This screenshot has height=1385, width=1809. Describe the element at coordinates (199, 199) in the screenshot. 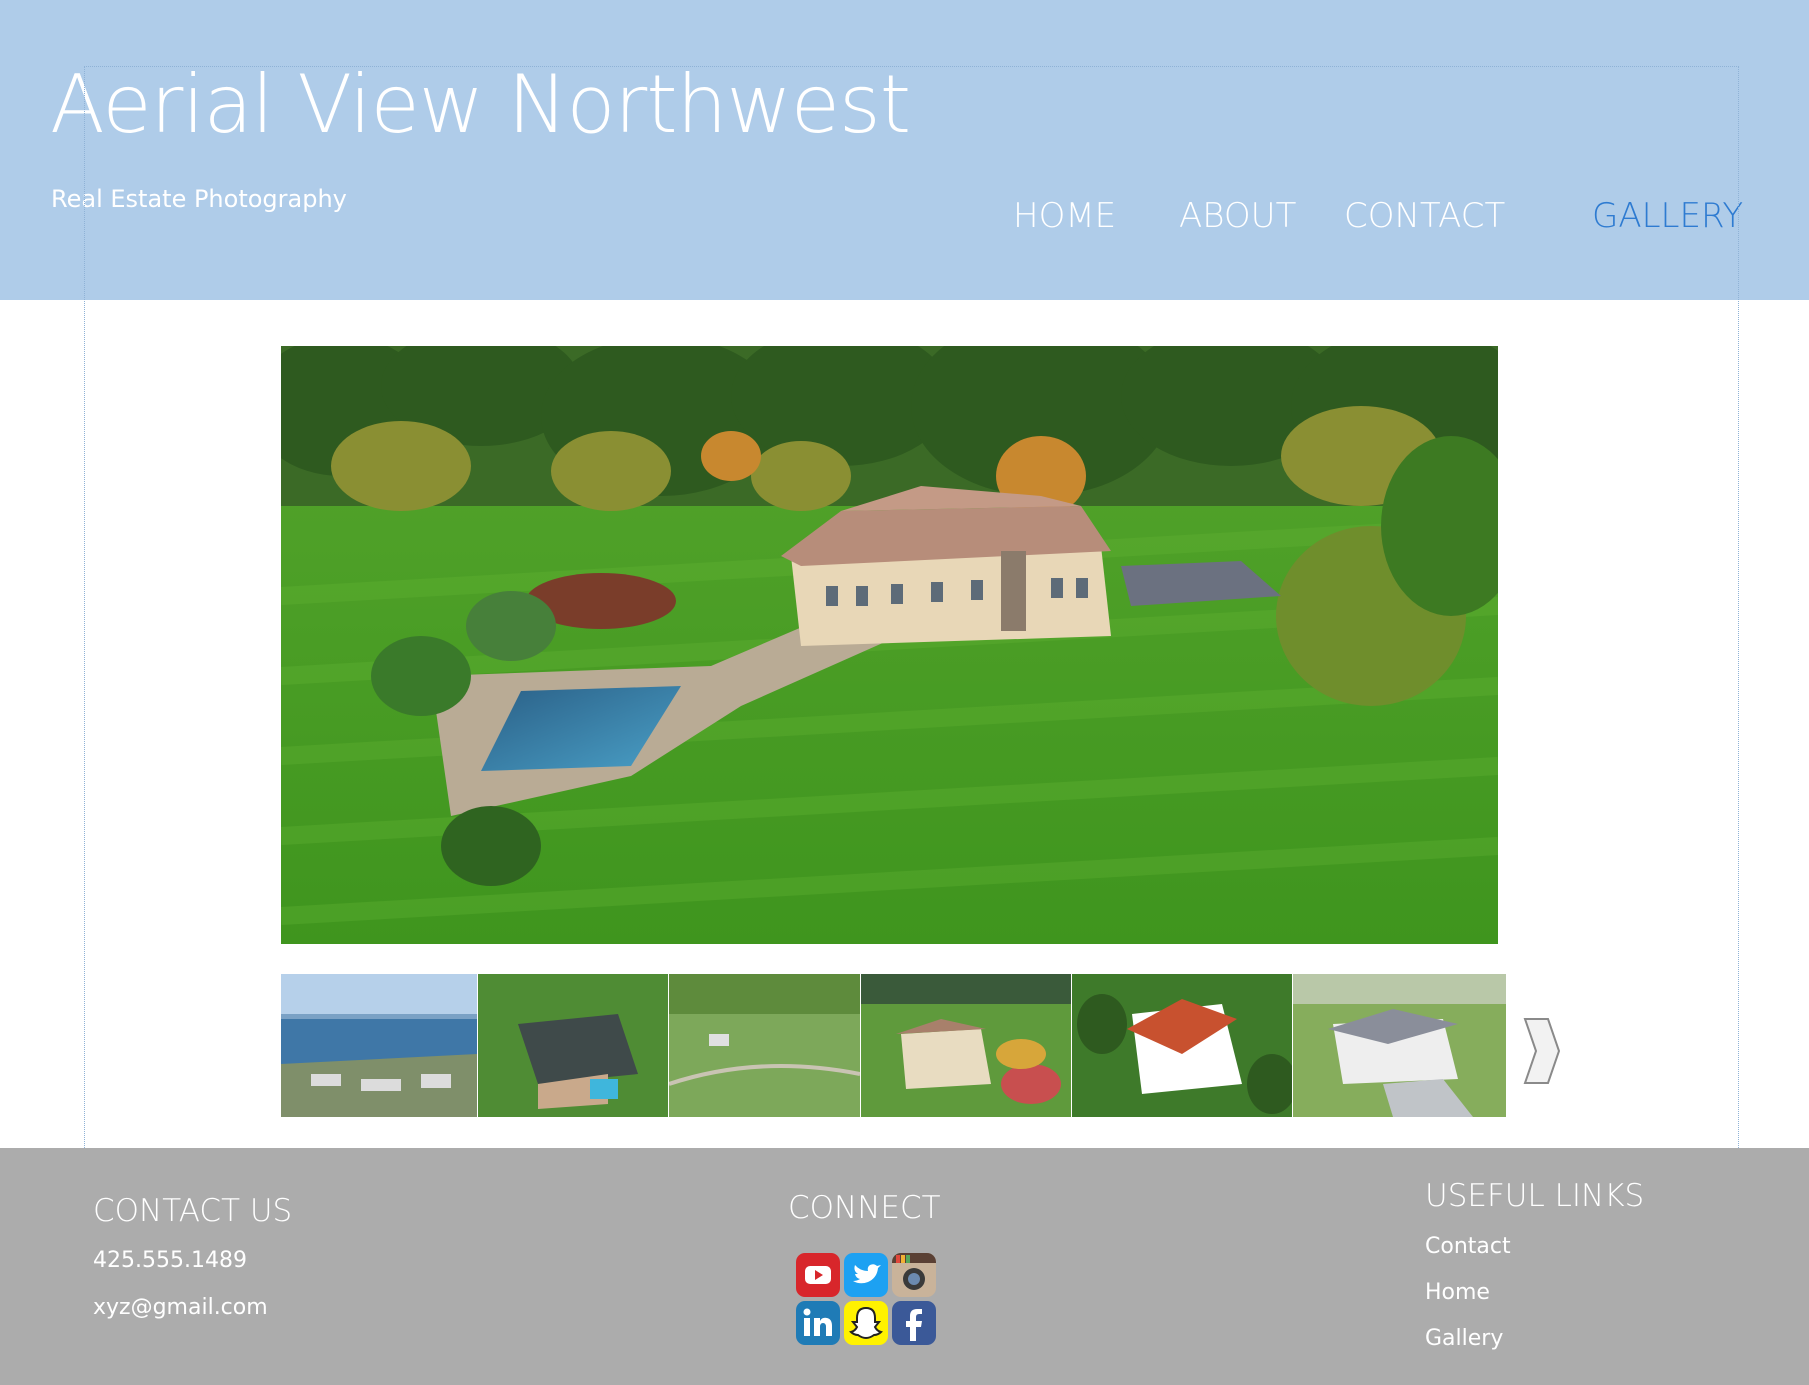

I see `site-tagline: Real Estate Photography` at that location.